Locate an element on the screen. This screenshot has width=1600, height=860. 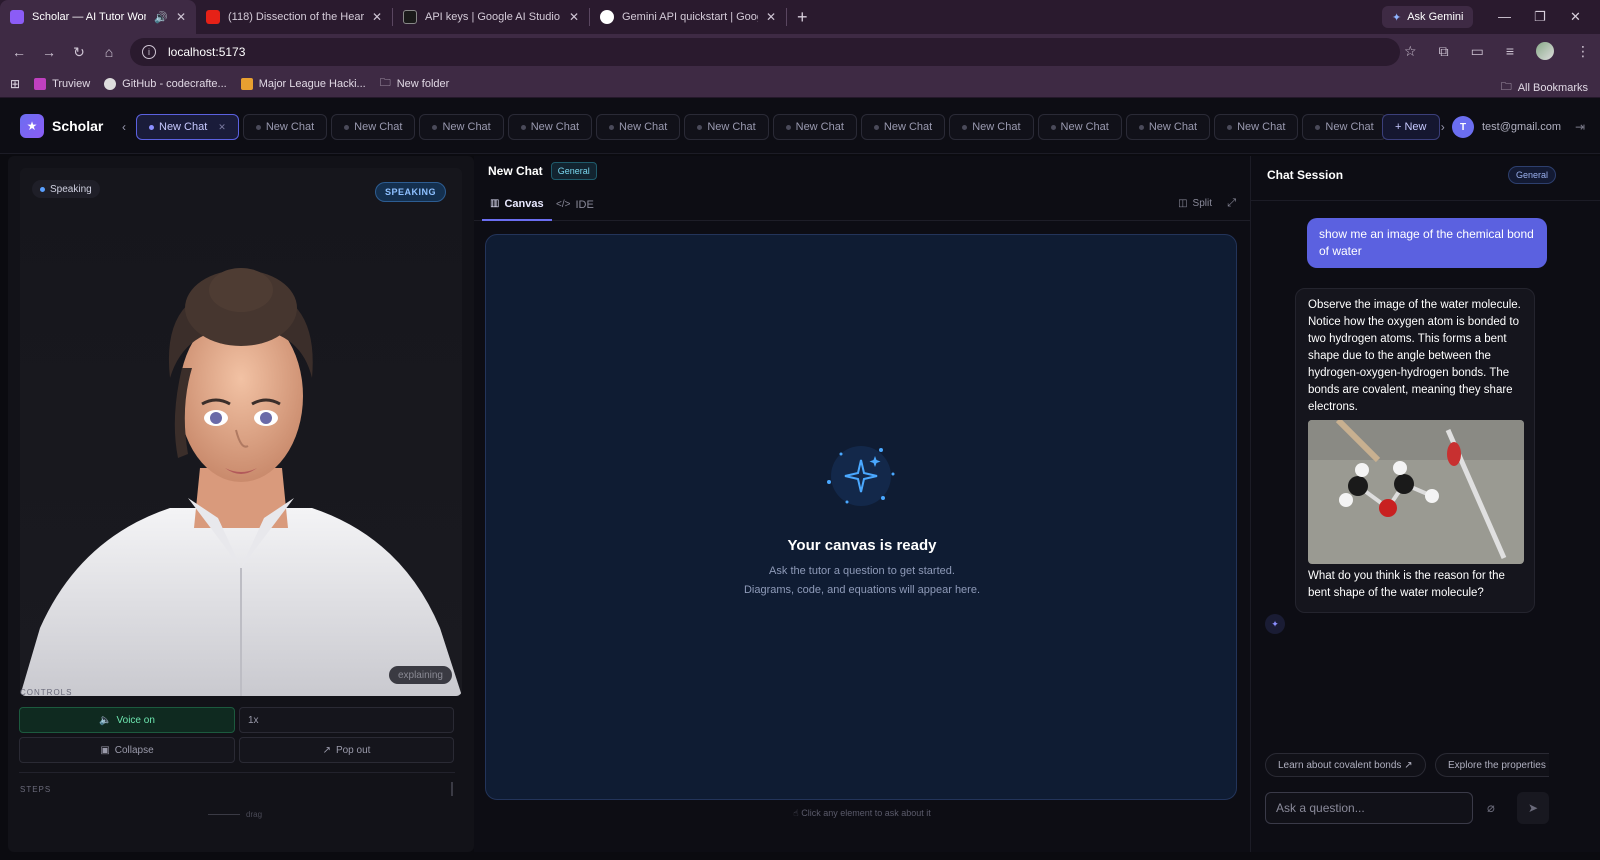
speaker-icon: 🔈 is located at coordinates (105, 720).